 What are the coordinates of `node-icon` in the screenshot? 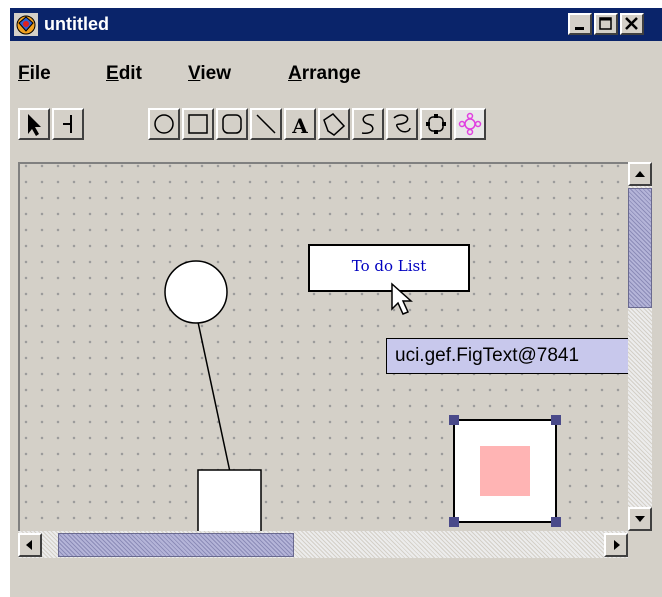 It's located at (436, 124).